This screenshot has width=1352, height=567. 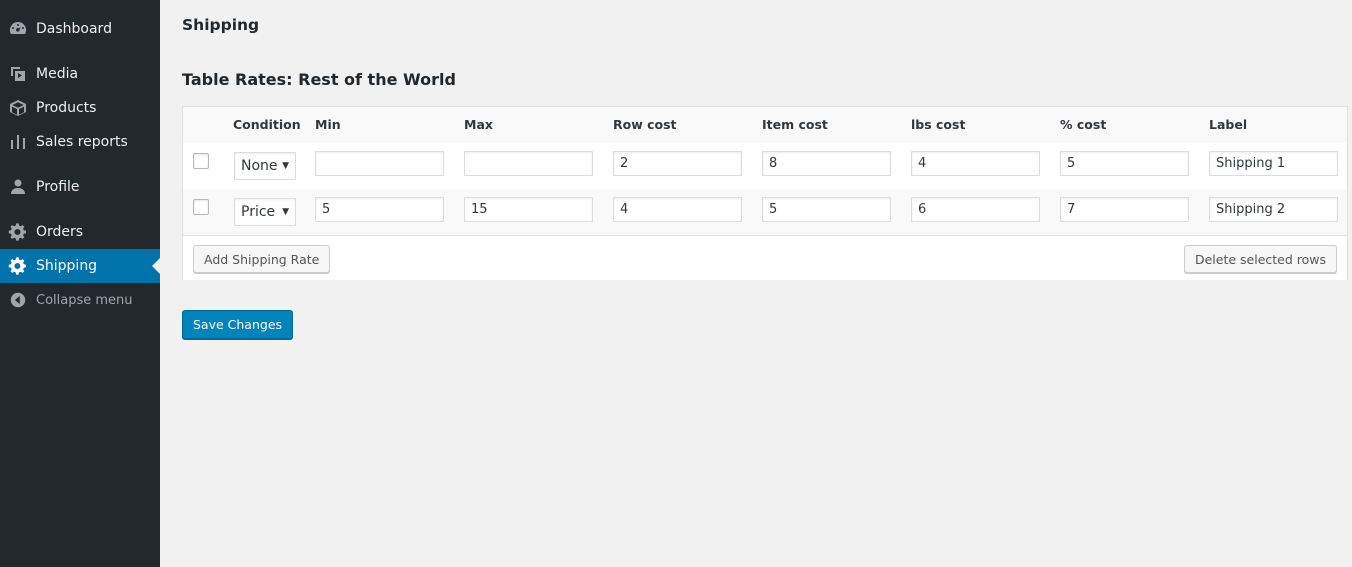 What do you see at coordinates (262, 259) in the screenshot?
I see `add-shipping-rate-button: Add Shipping Rate` at bounding box center [262, 259].